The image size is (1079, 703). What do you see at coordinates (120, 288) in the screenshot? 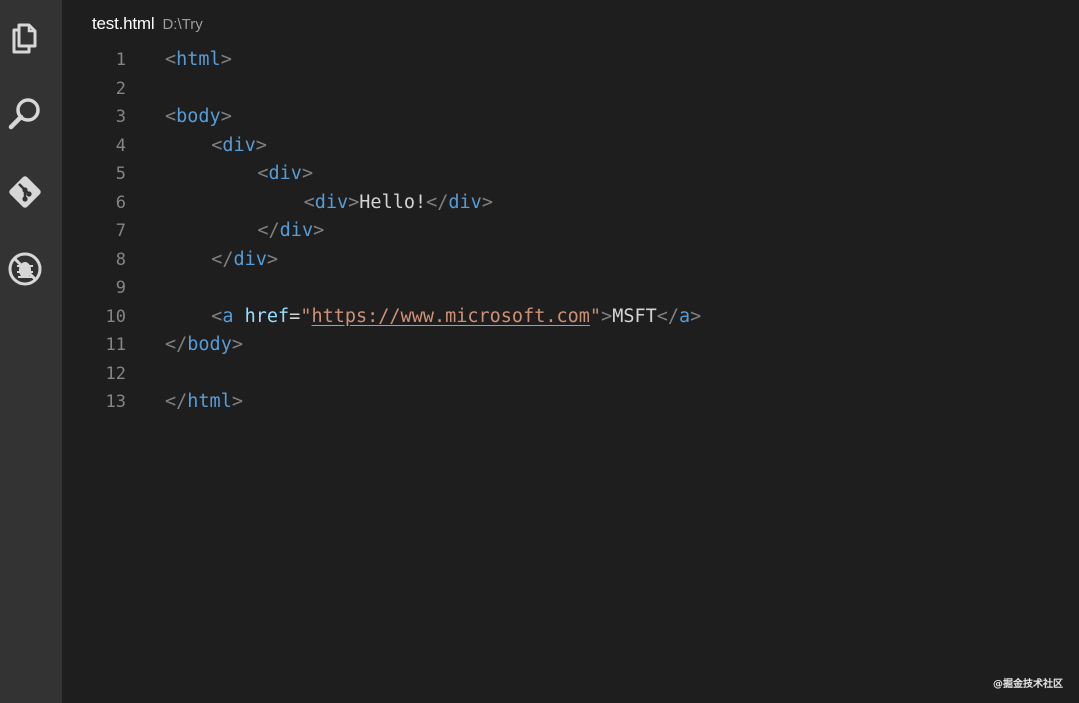
I see `line-number: 9` at bounding box center [120, 288].